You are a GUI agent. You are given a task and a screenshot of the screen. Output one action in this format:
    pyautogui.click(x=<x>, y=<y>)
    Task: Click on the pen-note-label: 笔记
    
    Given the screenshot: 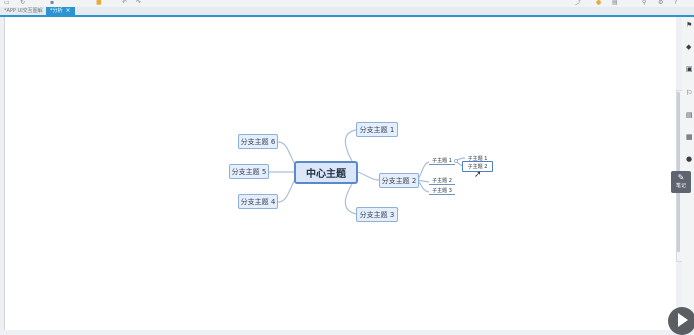 What is the action you would take?
    pyautogui.click(x=680, y=186)
    